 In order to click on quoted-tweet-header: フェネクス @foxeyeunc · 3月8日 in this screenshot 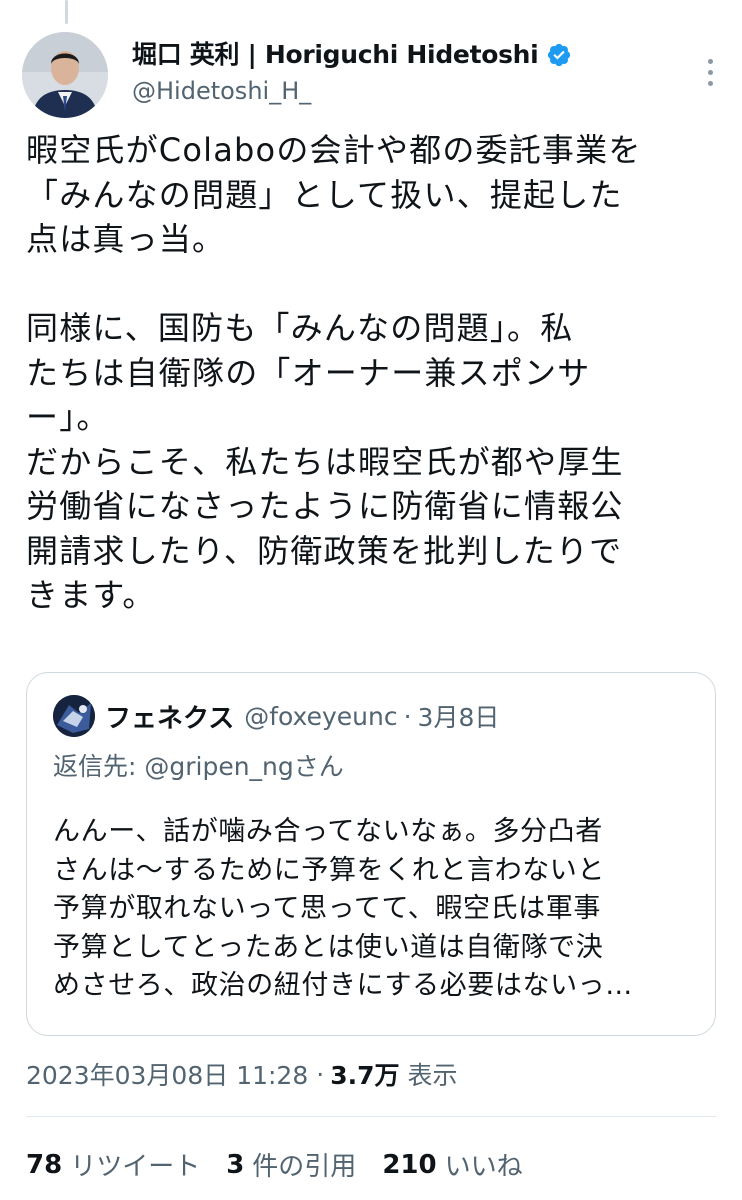, I will do `click(276, 716)`.